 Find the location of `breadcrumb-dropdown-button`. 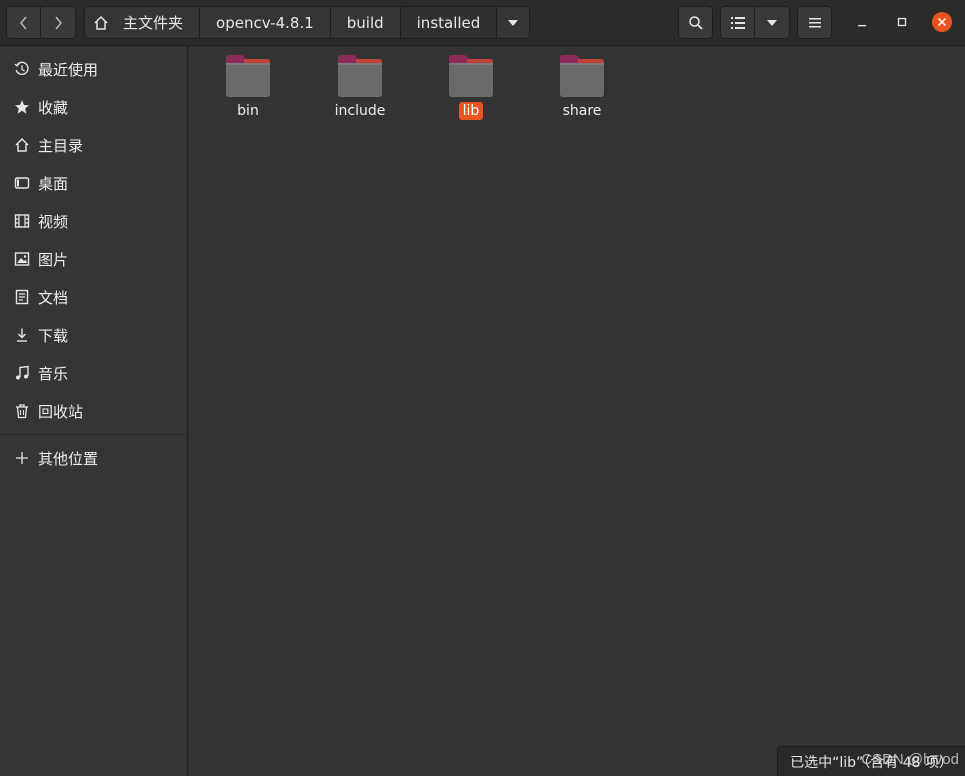

breadcrumb-dropdown-button is located at coordinates (514, 22).